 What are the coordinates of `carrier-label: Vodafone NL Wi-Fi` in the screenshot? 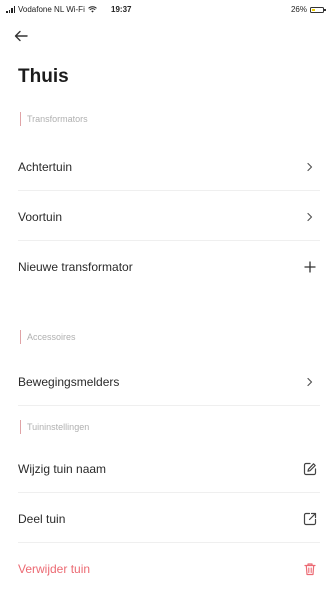 It's located at (51, 9).